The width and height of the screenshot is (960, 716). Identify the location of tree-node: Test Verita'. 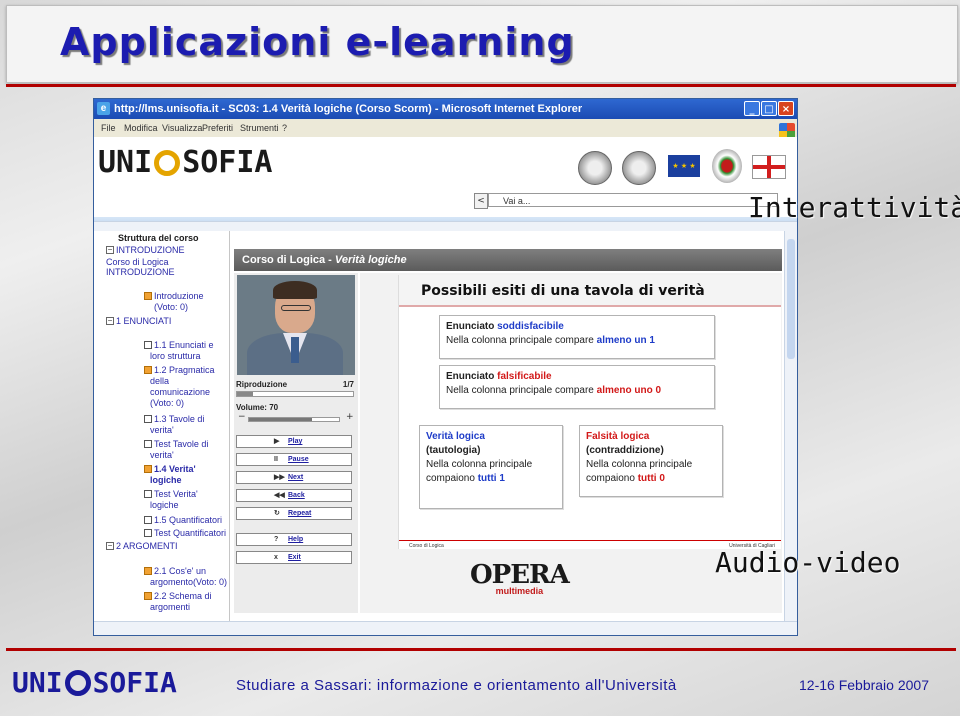
(176, 494).